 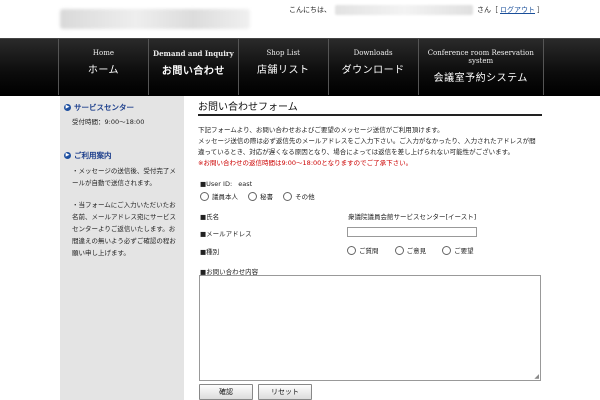 I want to click on nav-shop-list-jp: 店舗リスト, so click(x=283, y=70).